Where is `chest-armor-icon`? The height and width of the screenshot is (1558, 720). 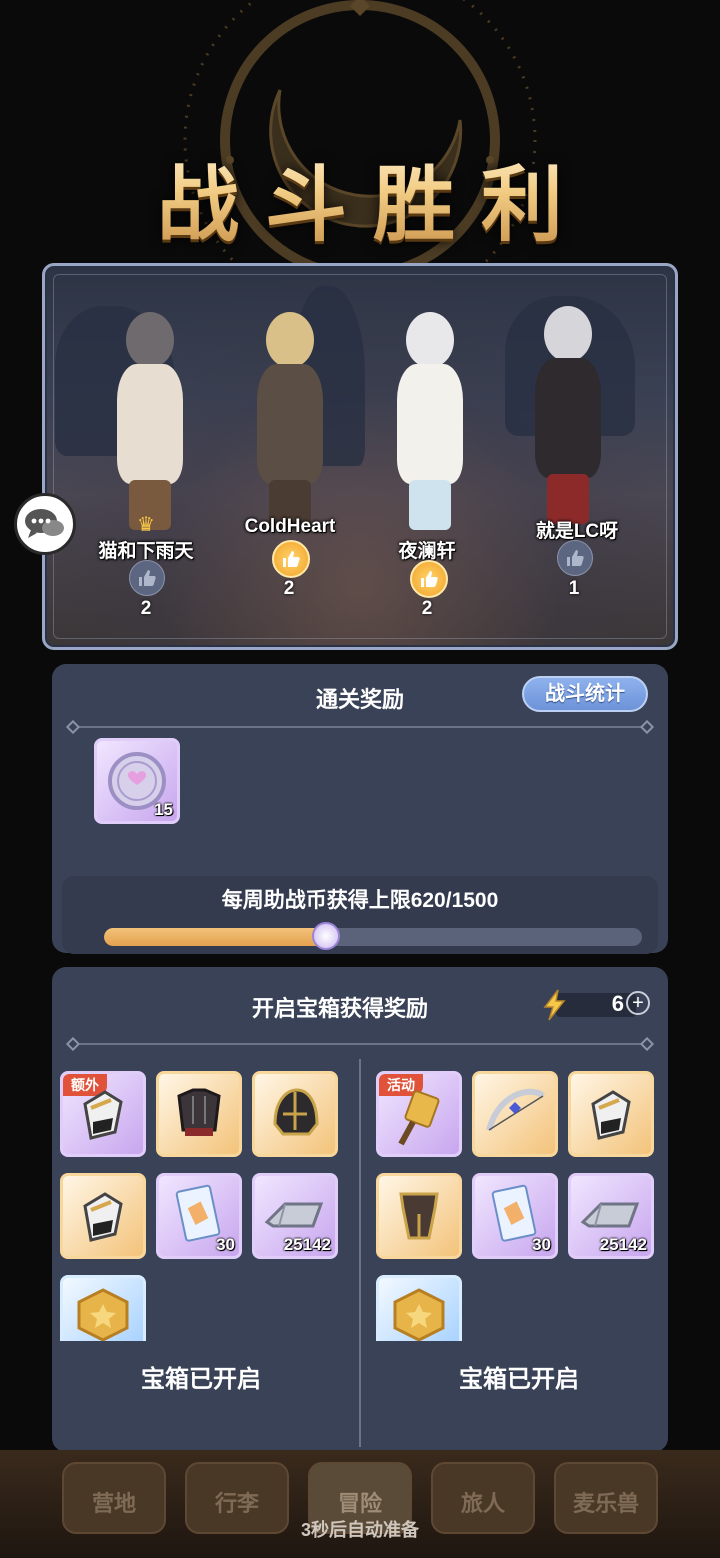 chest-armor-icon is located at coordinates (199, 1112).